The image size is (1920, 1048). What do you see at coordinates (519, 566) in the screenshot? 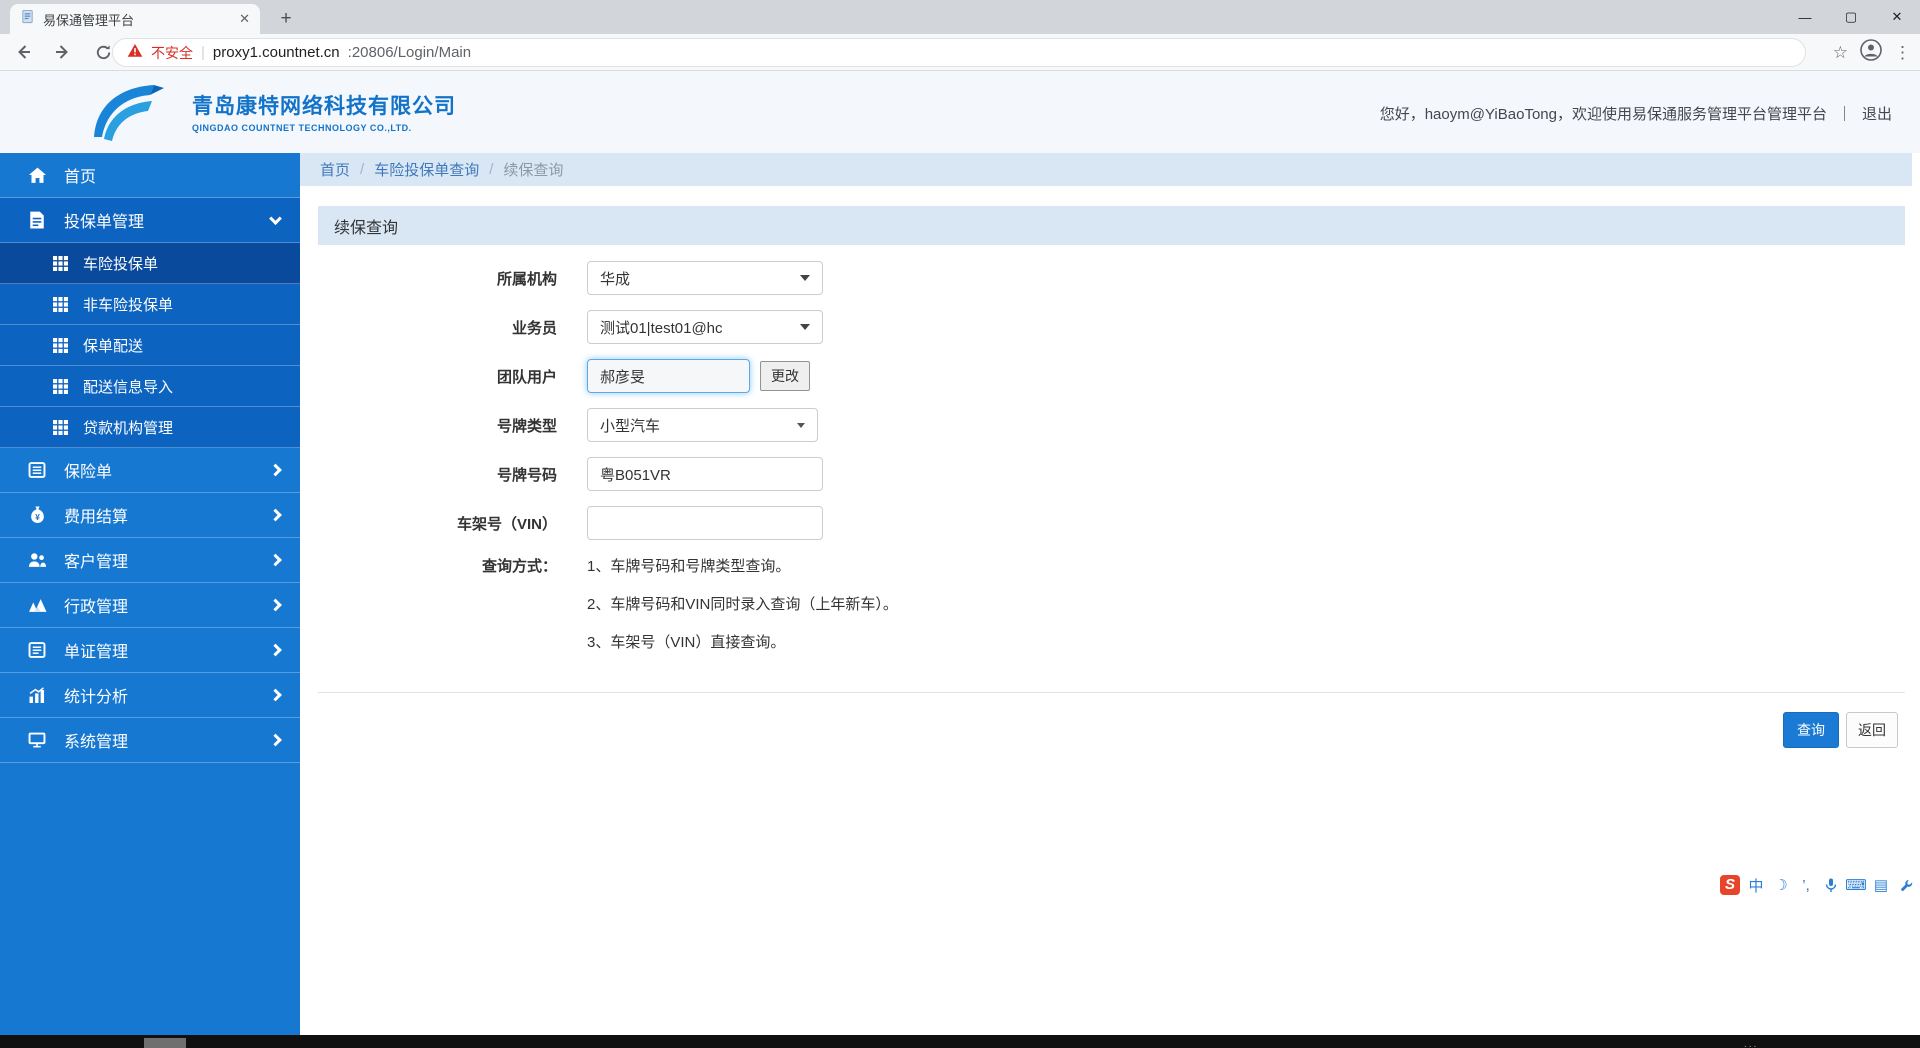
I see `query-methods-label: 查询方式：` at bounding box center [519, 566].